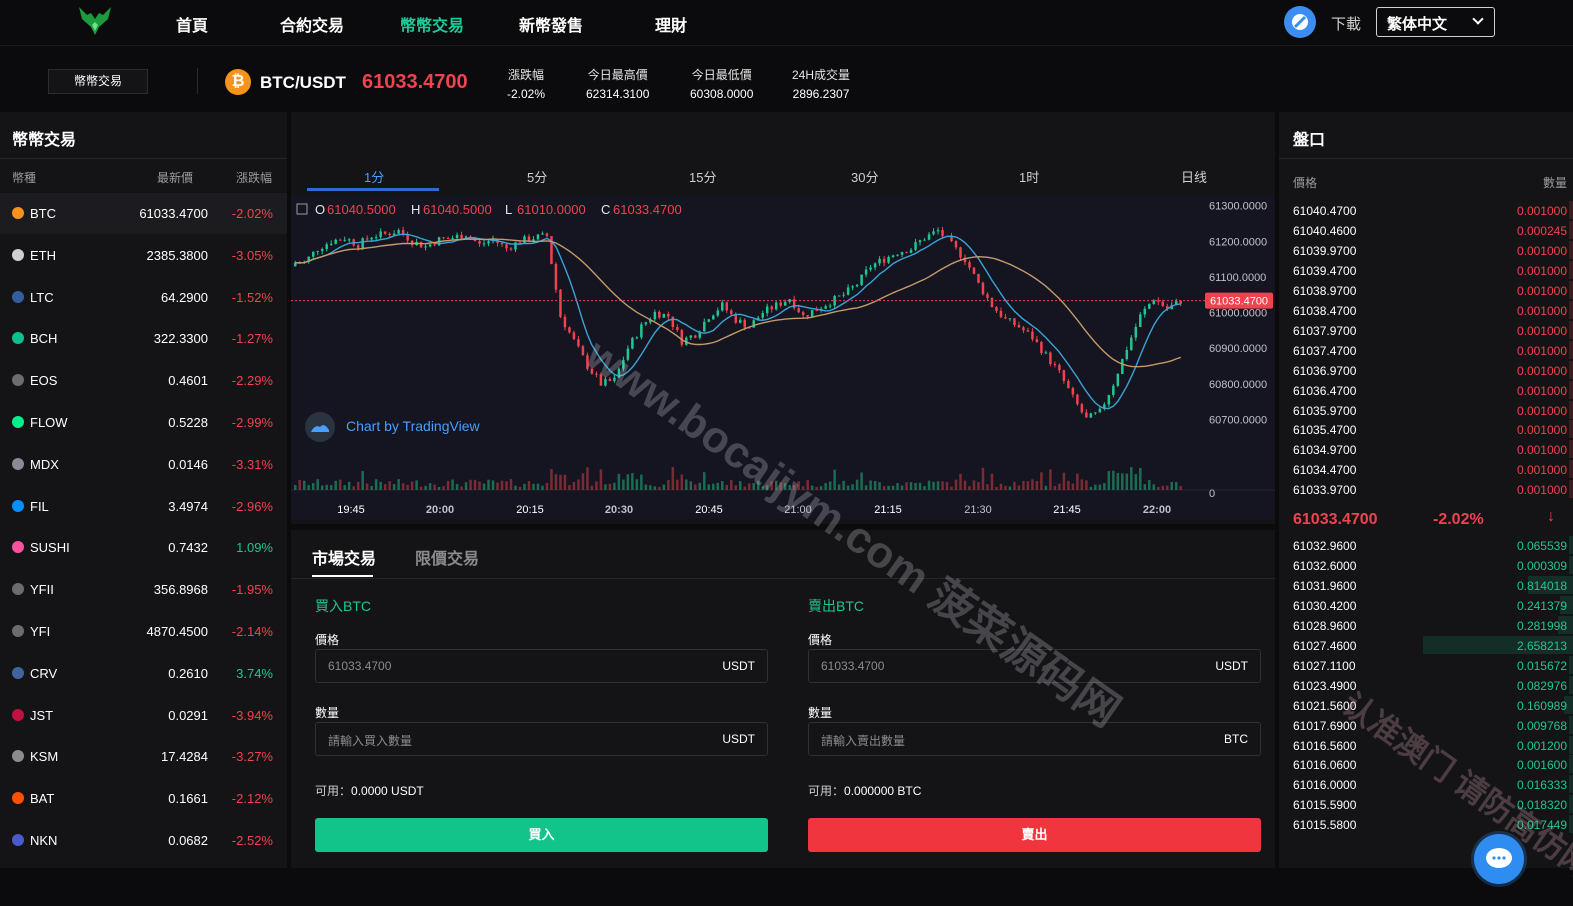  Describe the element at coordinates (1426, 824) in the screenshot. I see `bids-row: 61015.58000.017449` at that location.